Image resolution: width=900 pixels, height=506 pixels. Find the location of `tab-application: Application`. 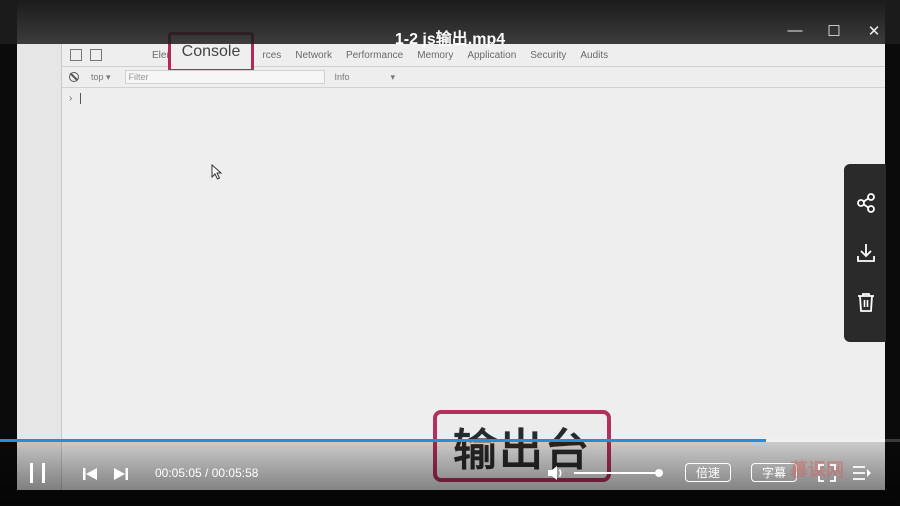

tab-application: Application is located at coordinates (492, 55).